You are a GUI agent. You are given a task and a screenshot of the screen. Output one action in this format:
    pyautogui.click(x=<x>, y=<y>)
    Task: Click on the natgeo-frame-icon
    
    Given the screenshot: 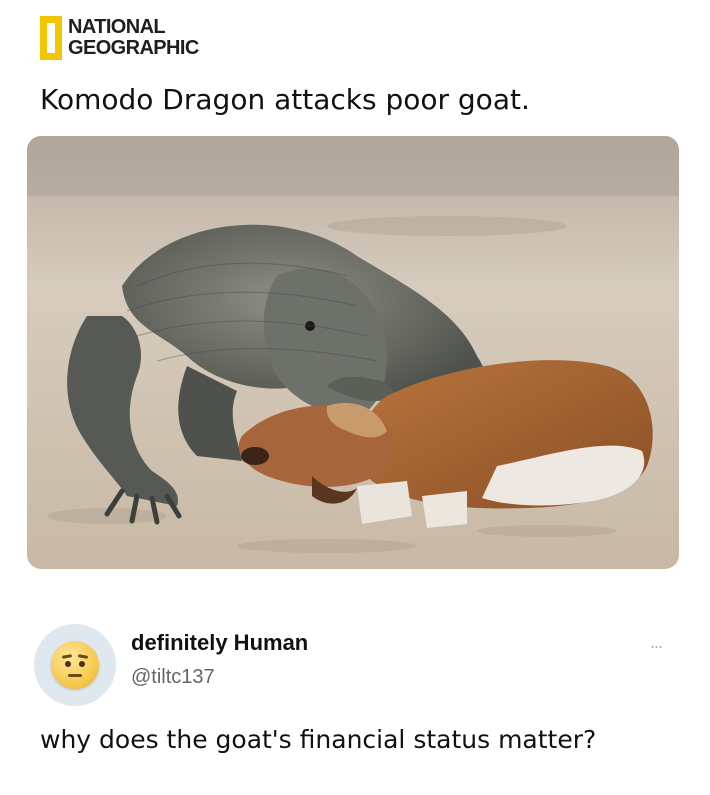 What is the action you would take?
    pyautogui.click(x=51, y=38)
    